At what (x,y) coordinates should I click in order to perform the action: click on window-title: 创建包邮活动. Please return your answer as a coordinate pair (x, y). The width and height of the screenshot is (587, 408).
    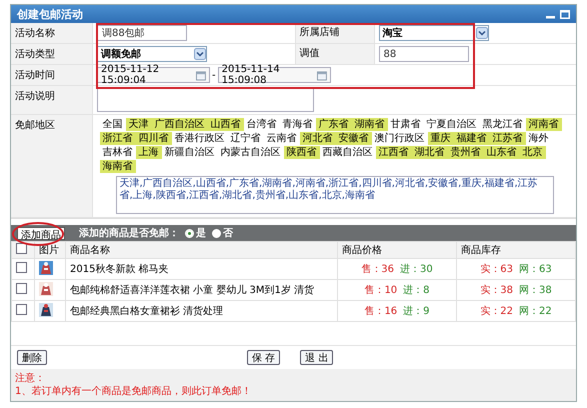
    Looking at the image, I should click on (50, 14).